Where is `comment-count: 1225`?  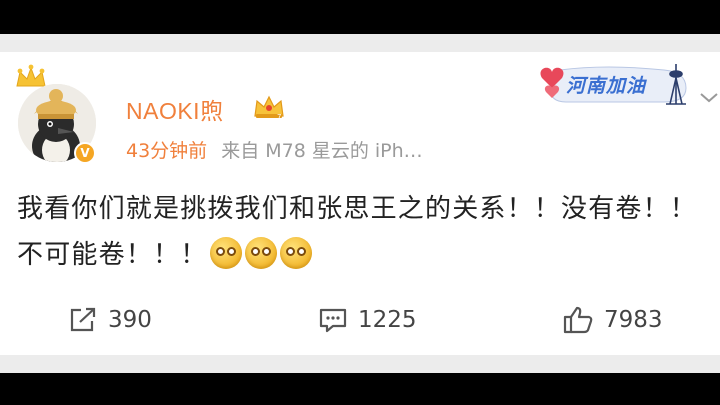
comment-count: 1225 is located at coordinates (387, 320).